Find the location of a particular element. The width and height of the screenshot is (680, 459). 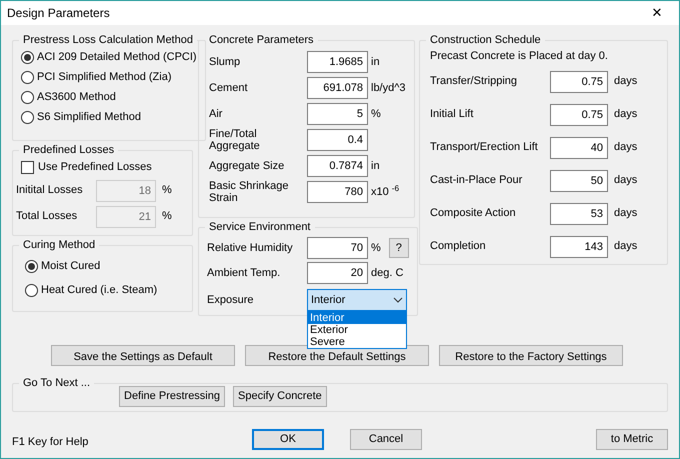

group-title: Curing Method is located at coordinates (59, 245).